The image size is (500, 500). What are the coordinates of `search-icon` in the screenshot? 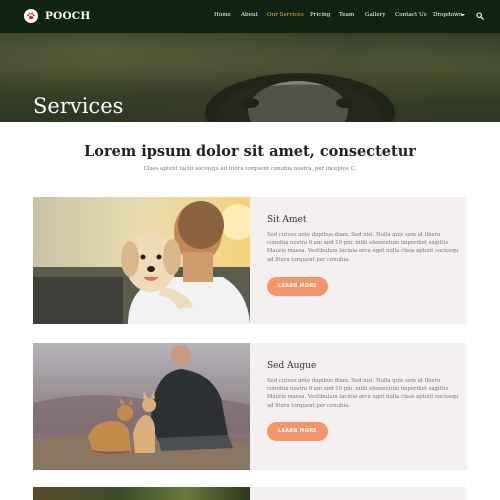 It's located at (480, 16).